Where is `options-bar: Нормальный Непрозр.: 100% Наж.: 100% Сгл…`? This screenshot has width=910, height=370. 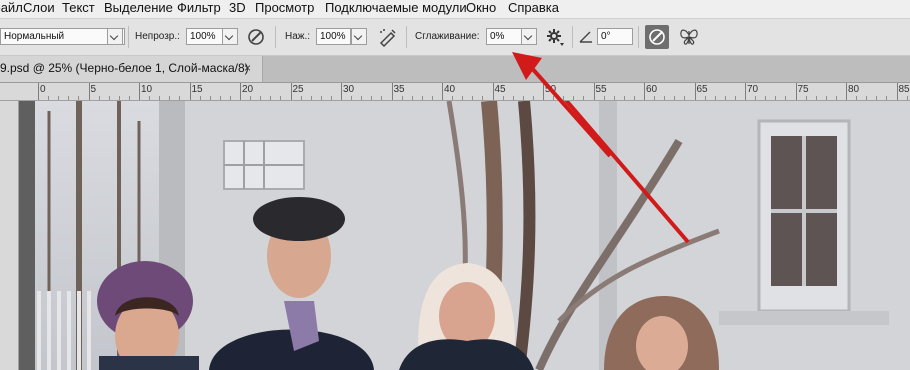 options-bar: Нормальный Непрозр.: 100% Наж.: 100% Сгл… is located at coordinates (455, 37).